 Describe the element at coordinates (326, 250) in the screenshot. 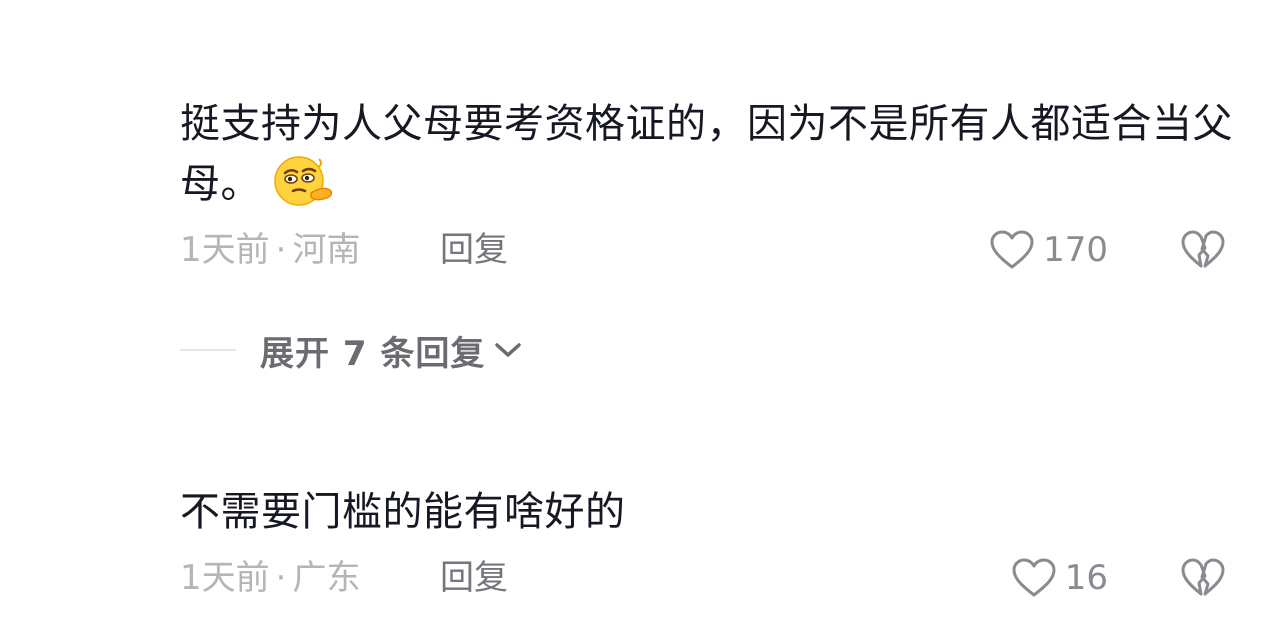

I see `comment-location: 河南` at that location.